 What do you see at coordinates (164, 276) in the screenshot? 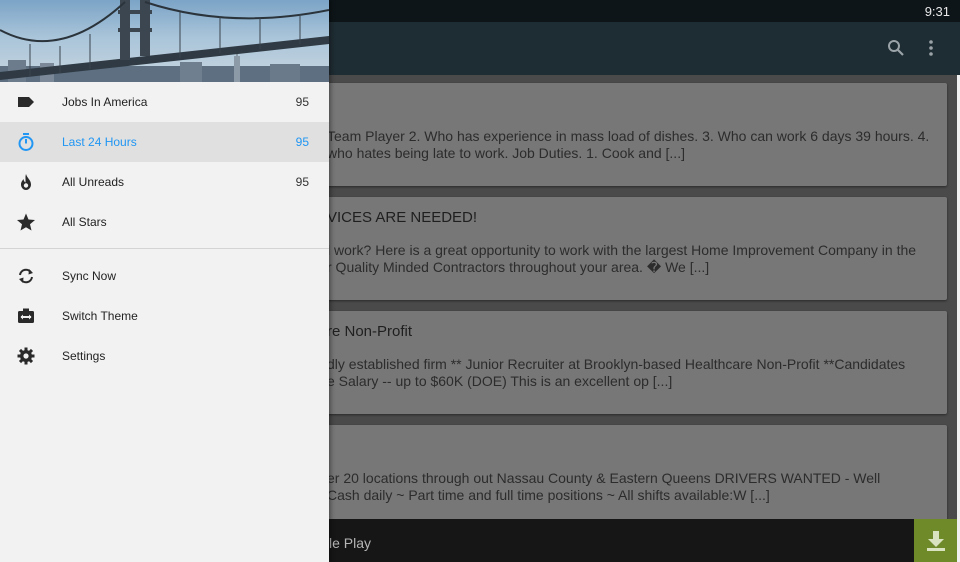
I see `drawer-item-sync-now: Sync Now` at bounding box center [164, 276].